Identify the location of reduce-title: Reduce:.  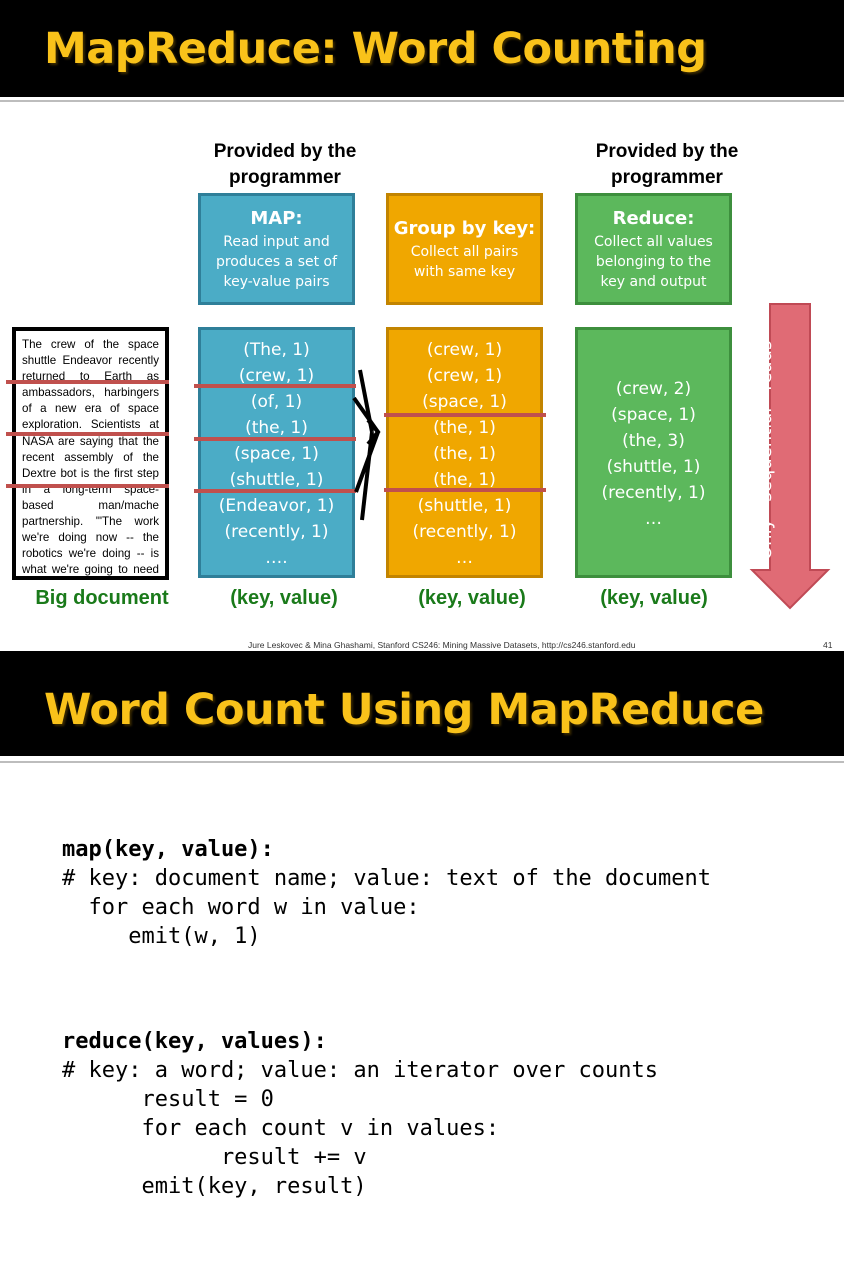
(653, 218).